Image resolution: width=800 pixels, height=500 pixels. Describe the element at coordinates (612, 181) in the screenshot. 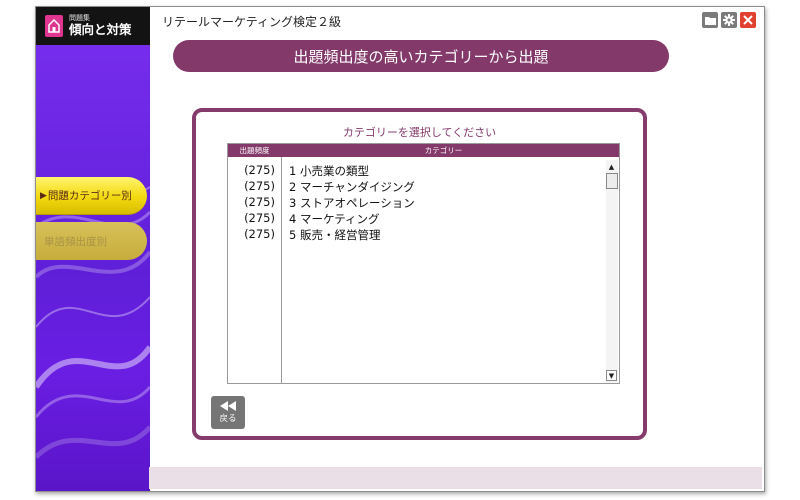

I see `scrollbar-thumb` at that location.